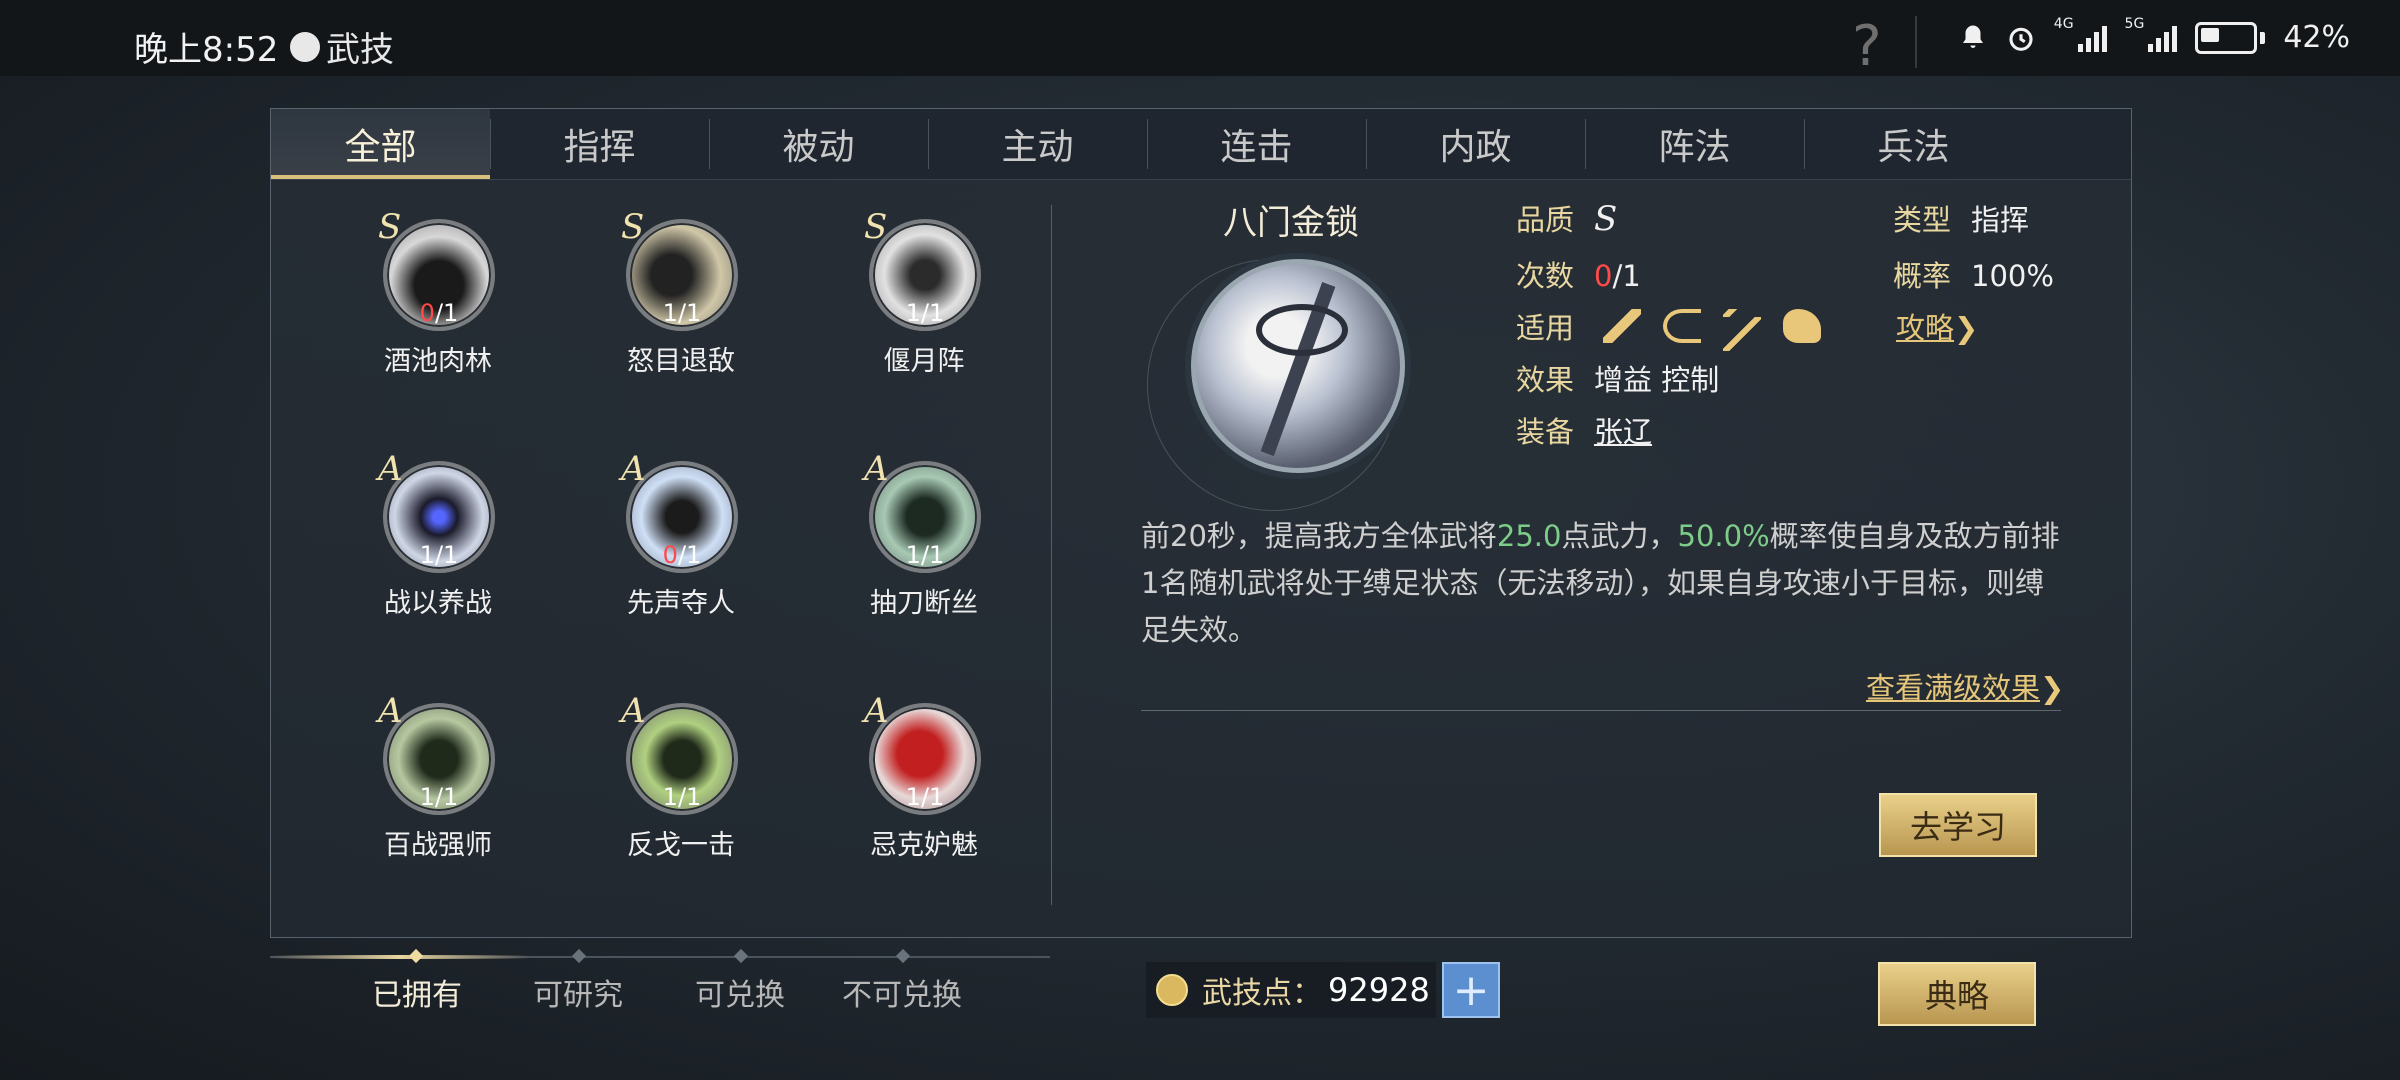  I want to click on guide-link: 攻略❯, so click(1937, 326).